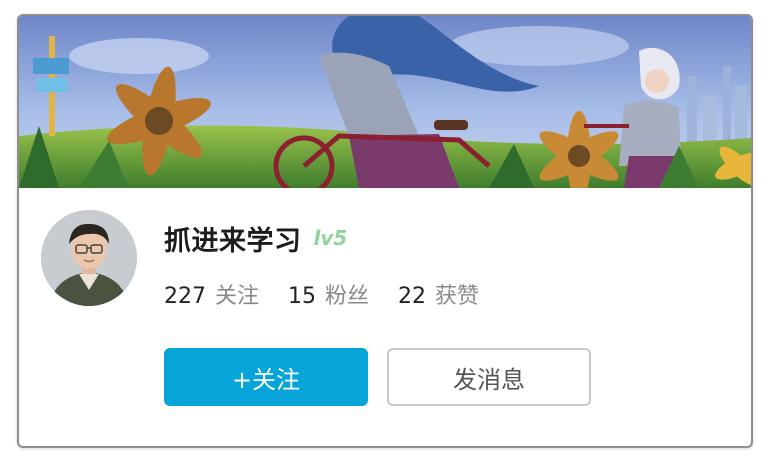 This screenshot has width=783, height=473. I want to click on level-badge: lv5, so click(330, 238).